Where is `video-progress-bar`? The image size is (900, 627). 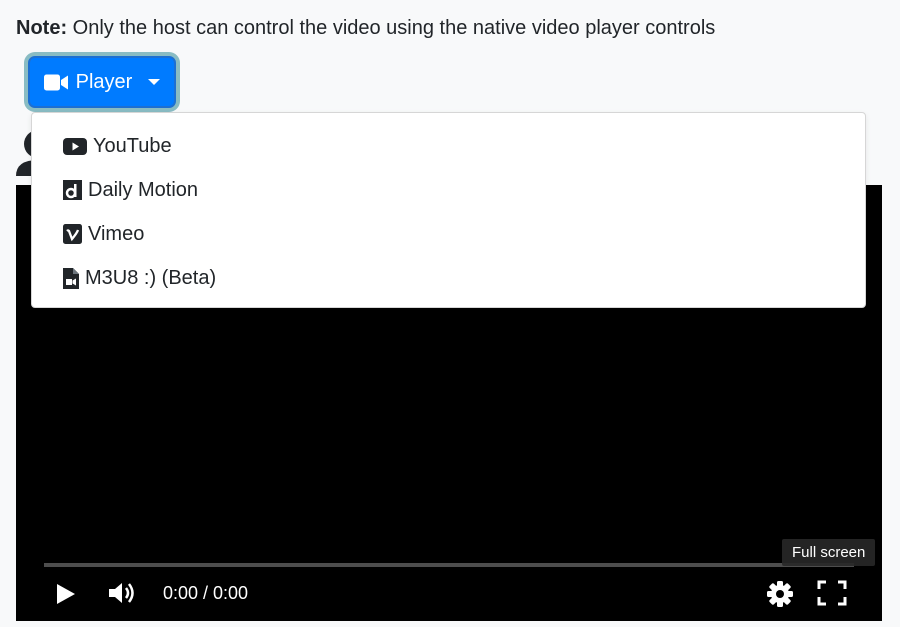
video-progress-bar is located at coordinates (449, 565).